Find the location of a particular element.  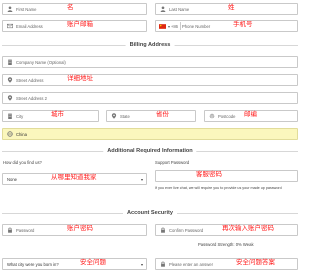

security-section-header: Account Security is located at coordinates (150, 213).